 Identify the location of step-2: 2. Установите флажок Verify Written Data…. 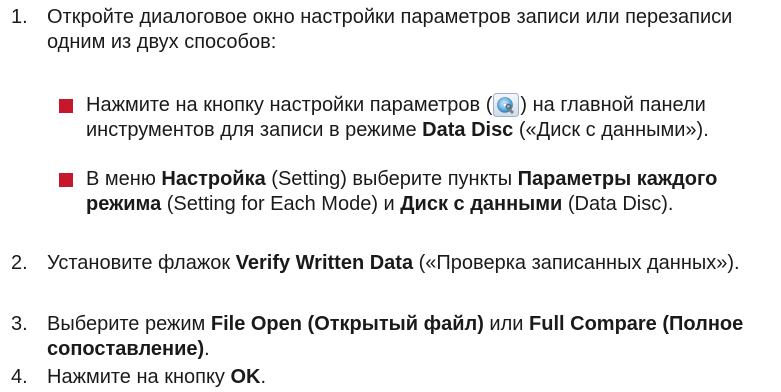
(395, 263).